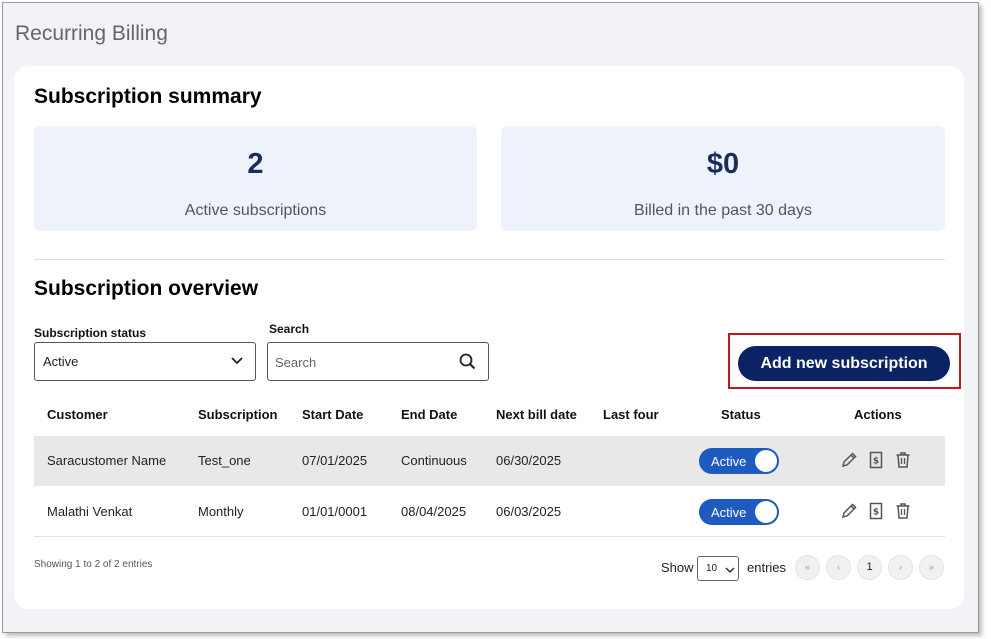 Image resolution: width=991 pixels, height=639 pixels. Describe the element at coordinates (529, 460) in the screenshot. I see `cell-next-bill-date: 06/30/2025` at that location.